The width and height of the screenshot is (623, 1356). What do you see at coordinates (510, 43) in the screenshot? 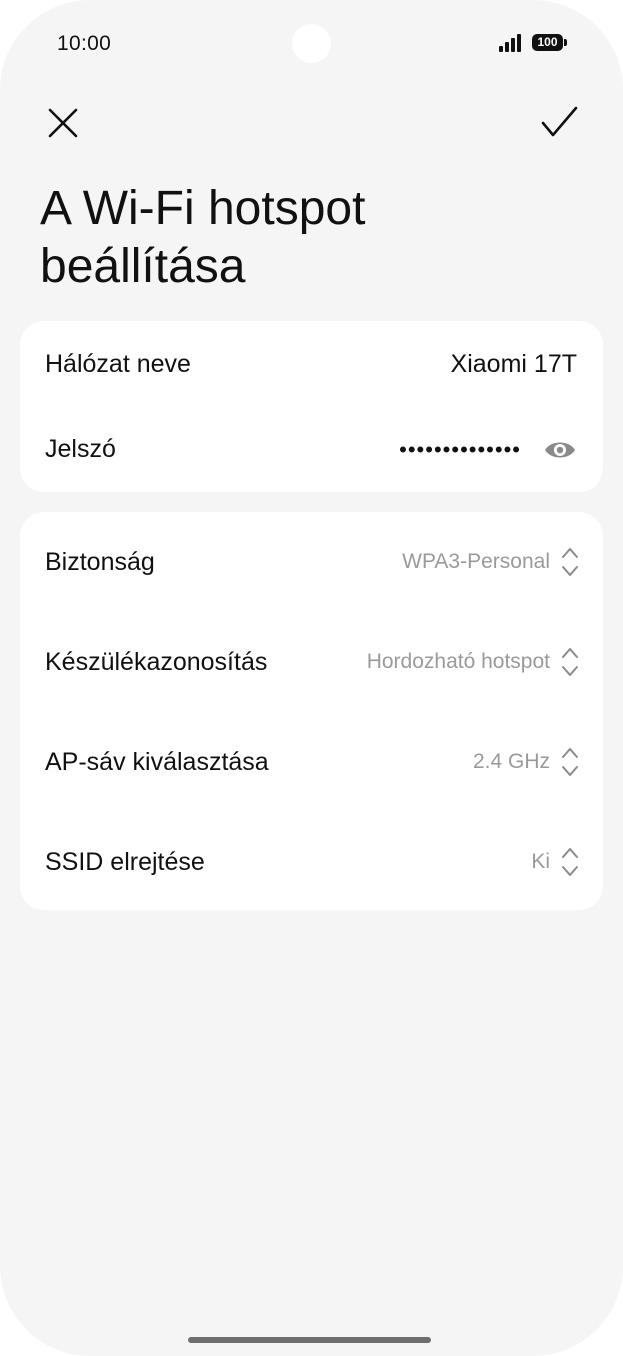
I see `signal-icon` at bounding box center [510, 43].